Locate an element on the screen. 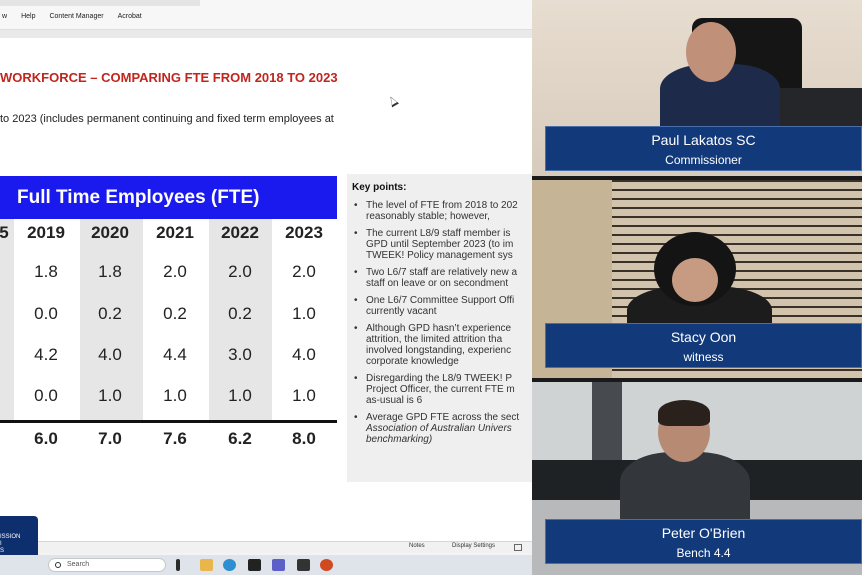 Image resolution: width=862 pixels, height=575 pixels. total-divider is located at coordinates (168, 421).